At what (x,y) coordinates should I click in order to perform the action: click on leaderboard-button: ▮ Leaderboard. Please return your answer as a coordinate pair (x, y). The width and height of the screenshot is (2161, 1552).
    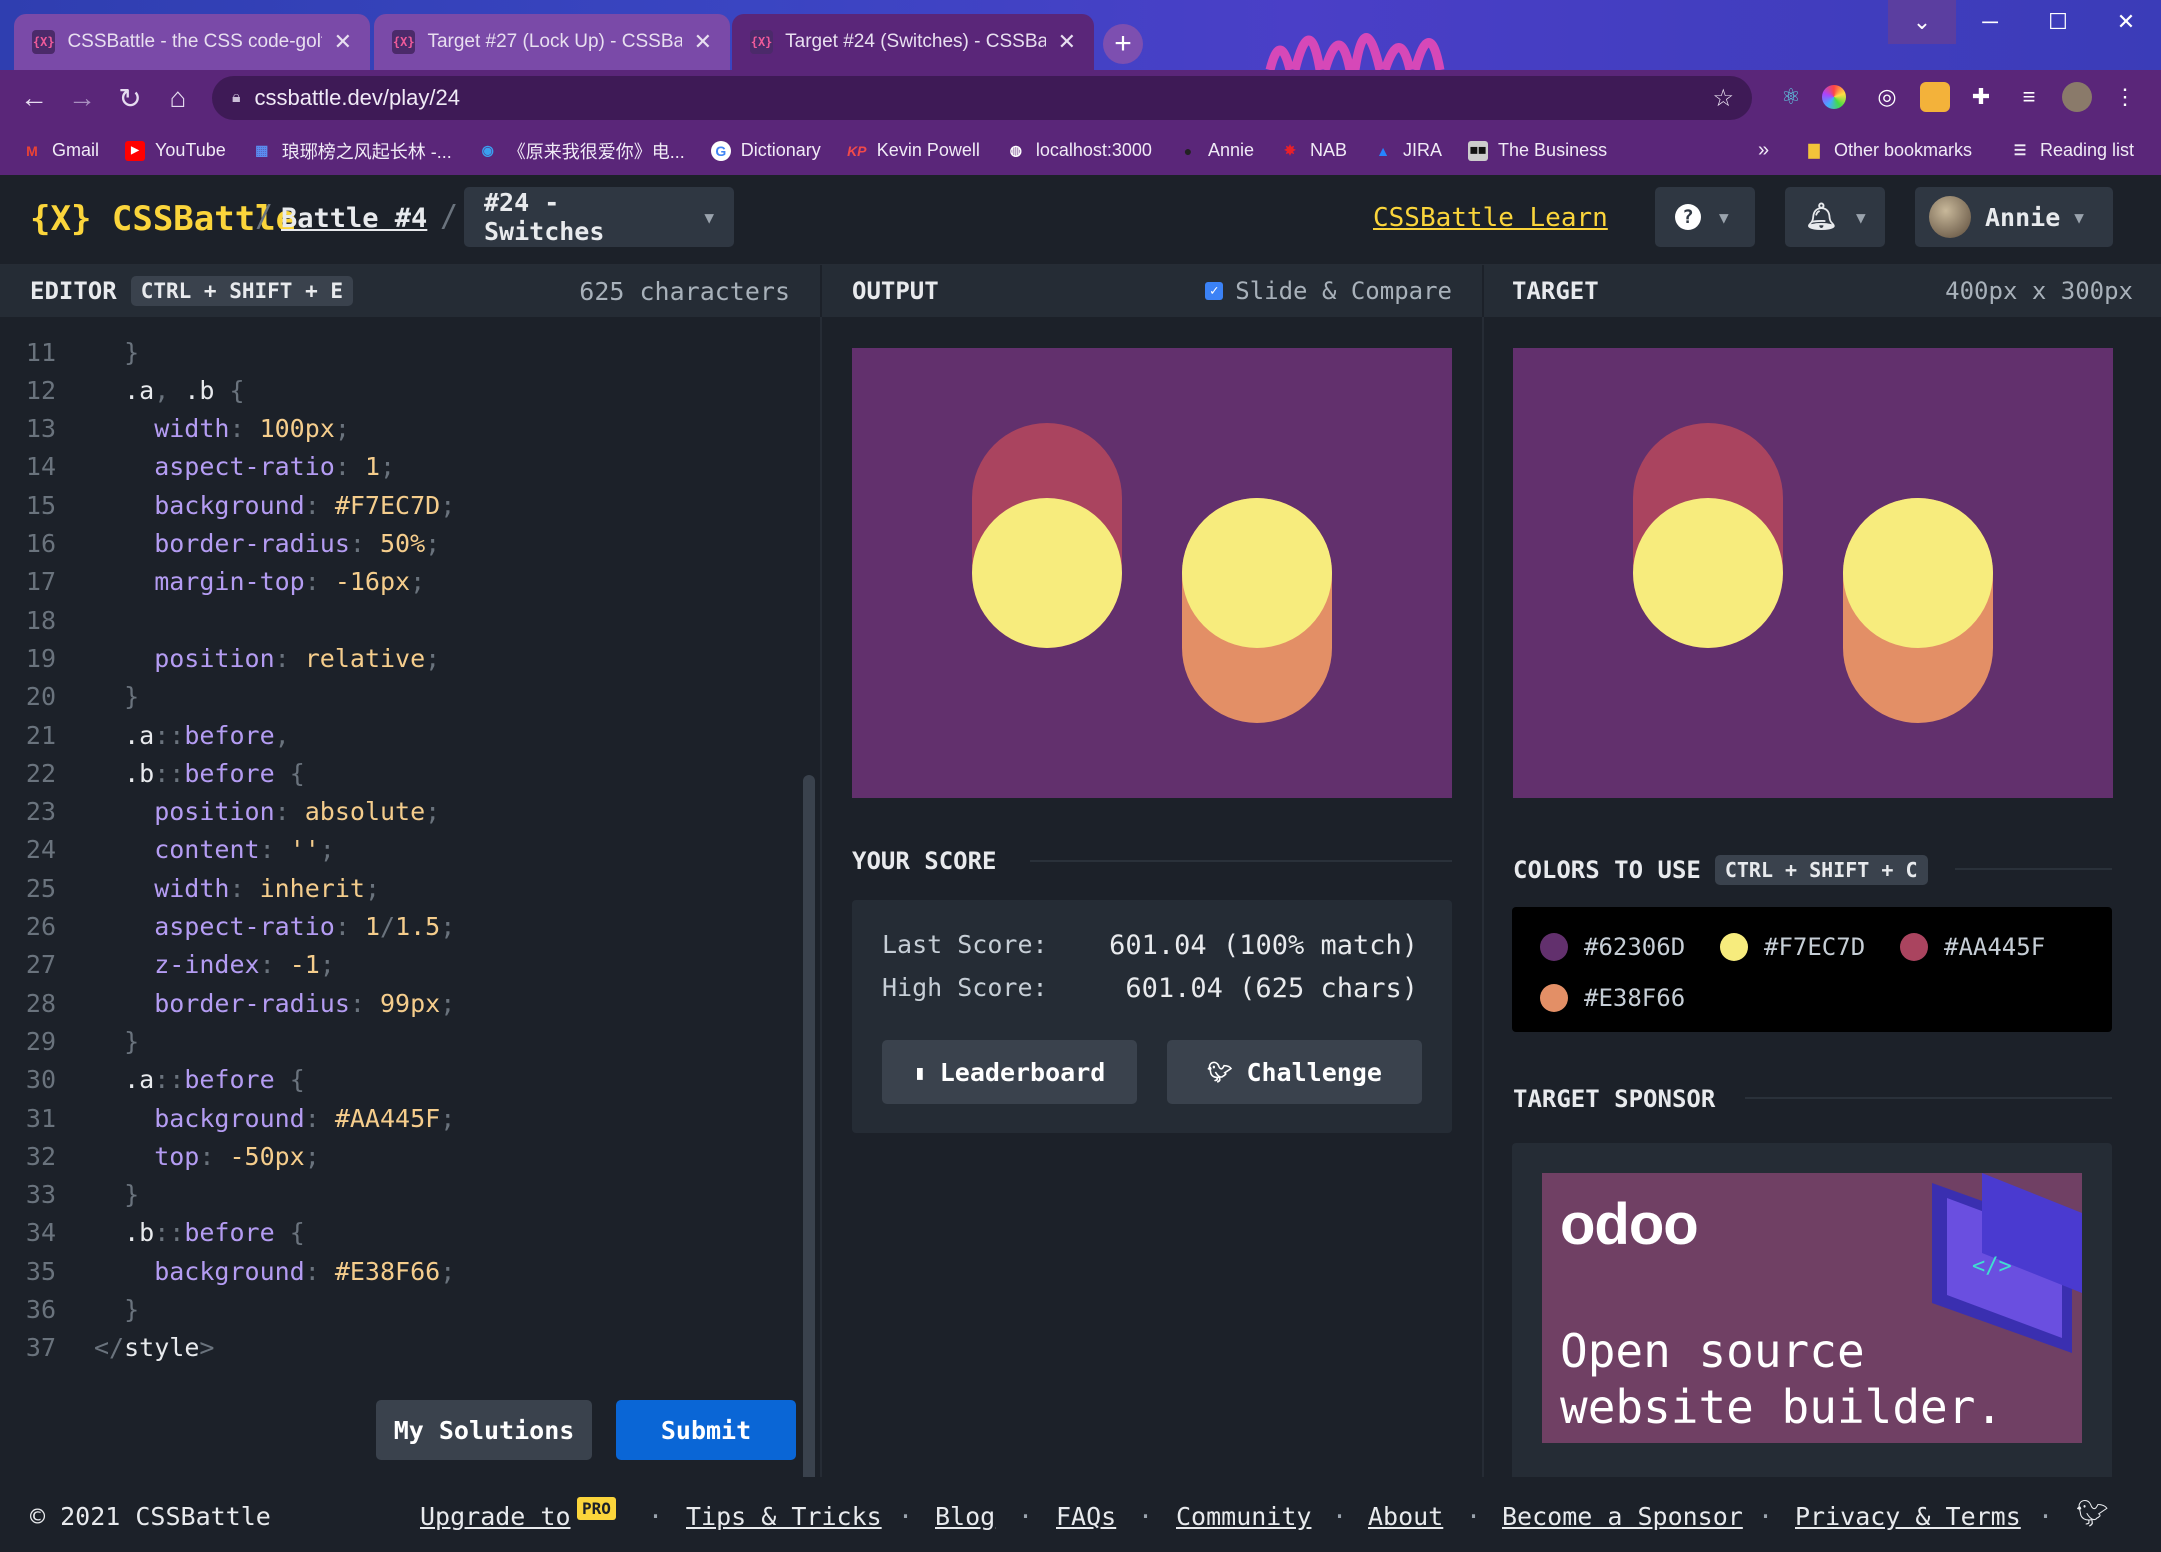
    Looking at the image, I should click on (1009, 1072).